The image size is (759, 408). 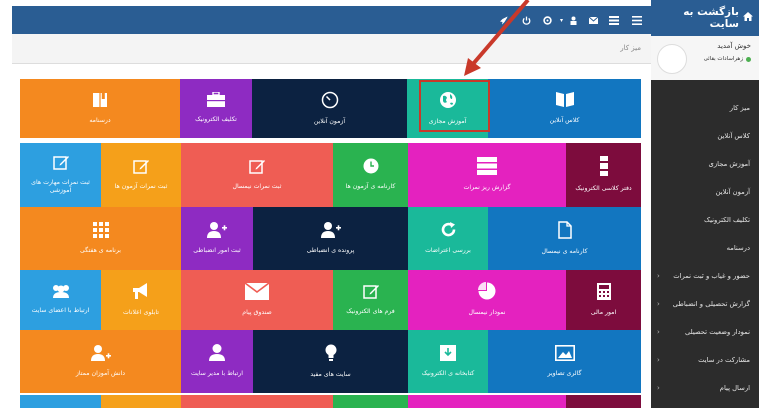 I want to click on briefcase-icon, so click(x=216, y=101).